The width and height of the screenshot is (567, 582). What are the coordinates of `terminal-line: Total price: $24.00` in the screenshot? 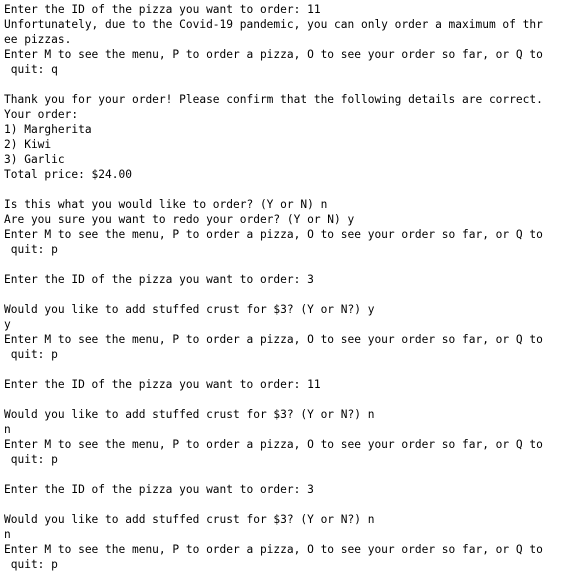 It's located at (68, 174).